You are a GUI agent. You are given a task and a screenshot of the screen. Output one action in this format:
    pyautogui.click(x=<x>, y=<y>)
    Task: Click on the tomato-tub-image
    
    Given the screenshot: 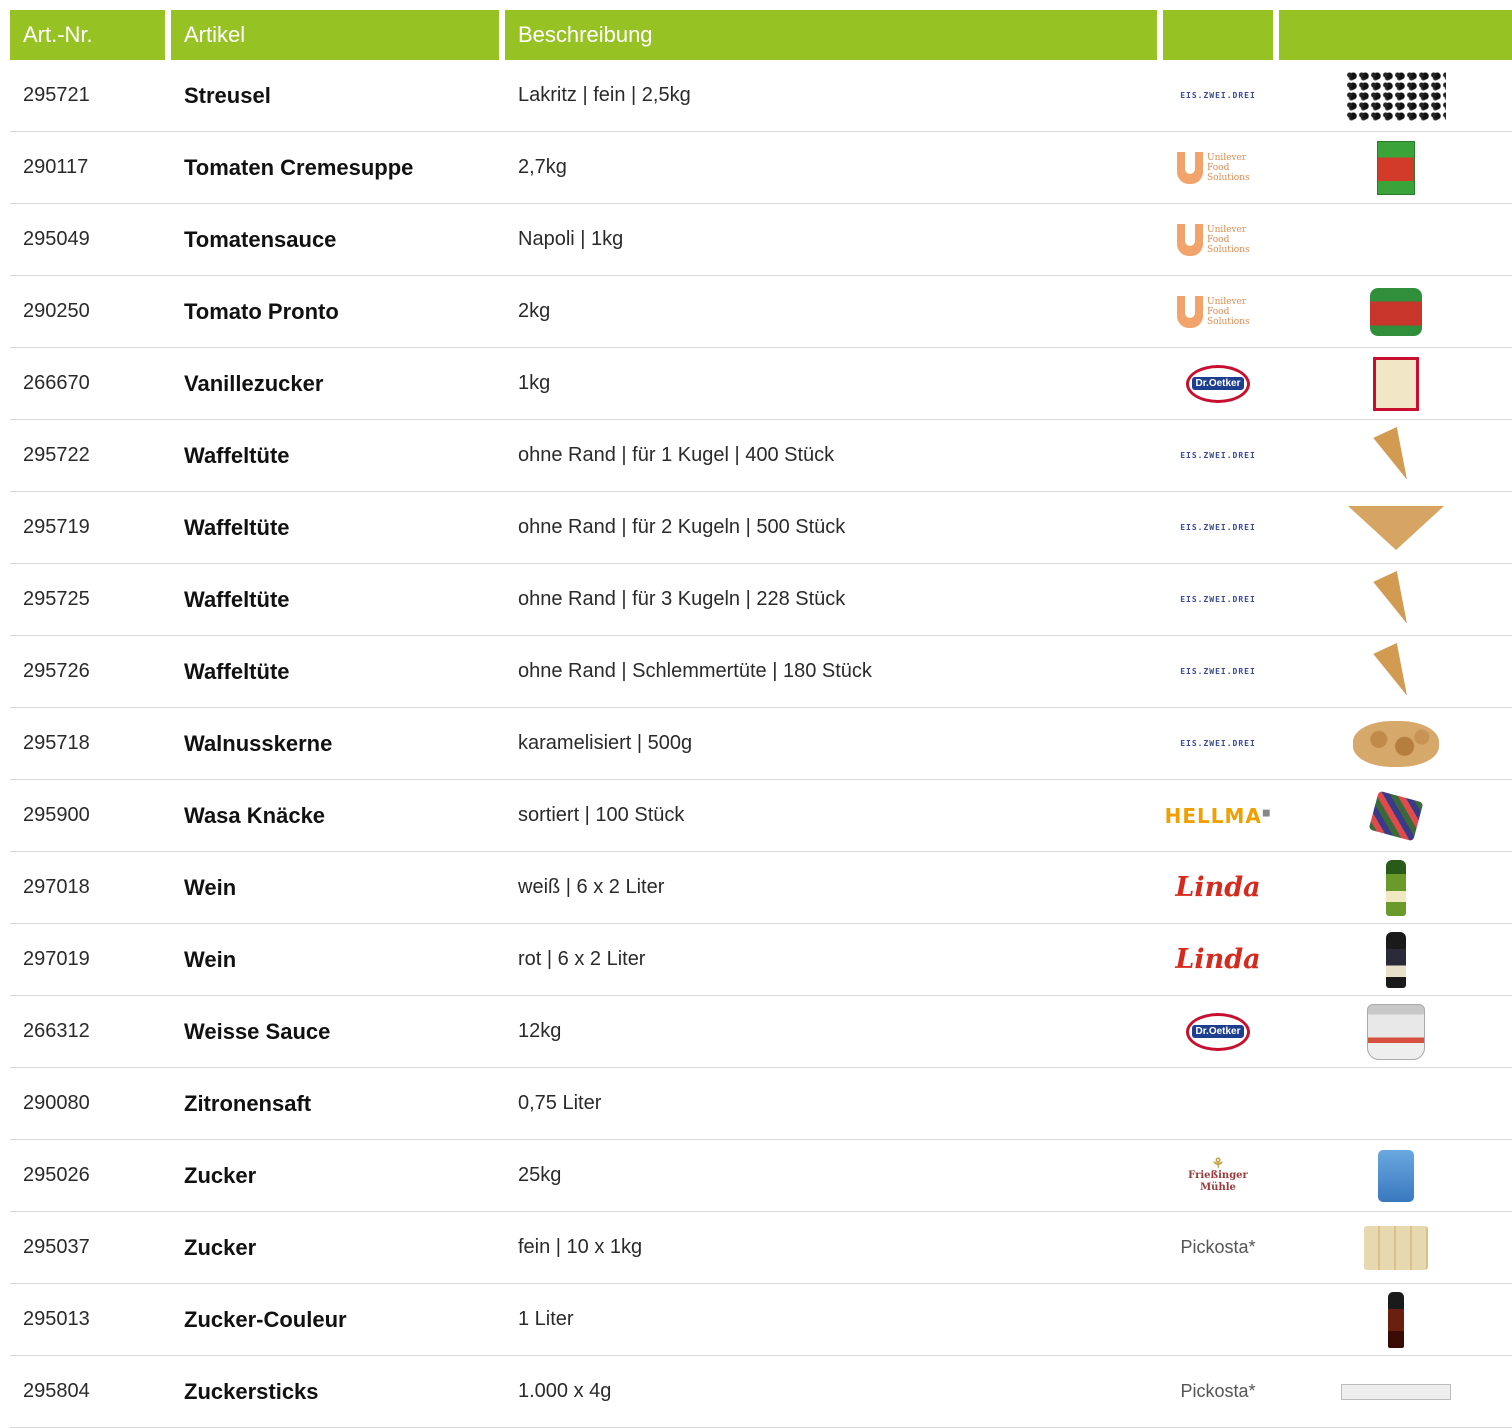 What is the action you would take?
    pyautogui.click(x=1395, y=311)
    